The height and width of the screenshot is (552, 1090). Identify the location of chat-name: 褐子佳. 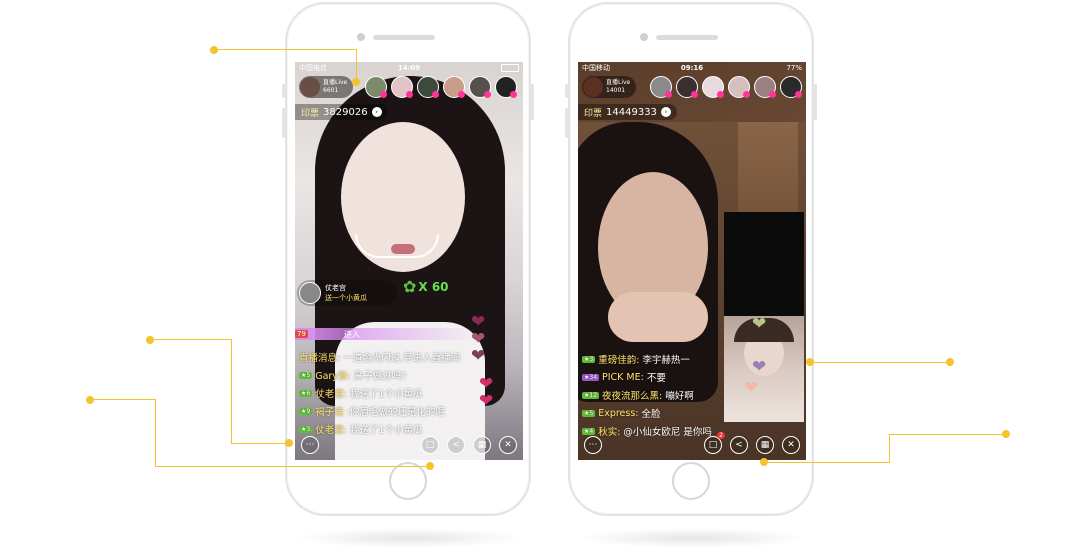
(329, 412).